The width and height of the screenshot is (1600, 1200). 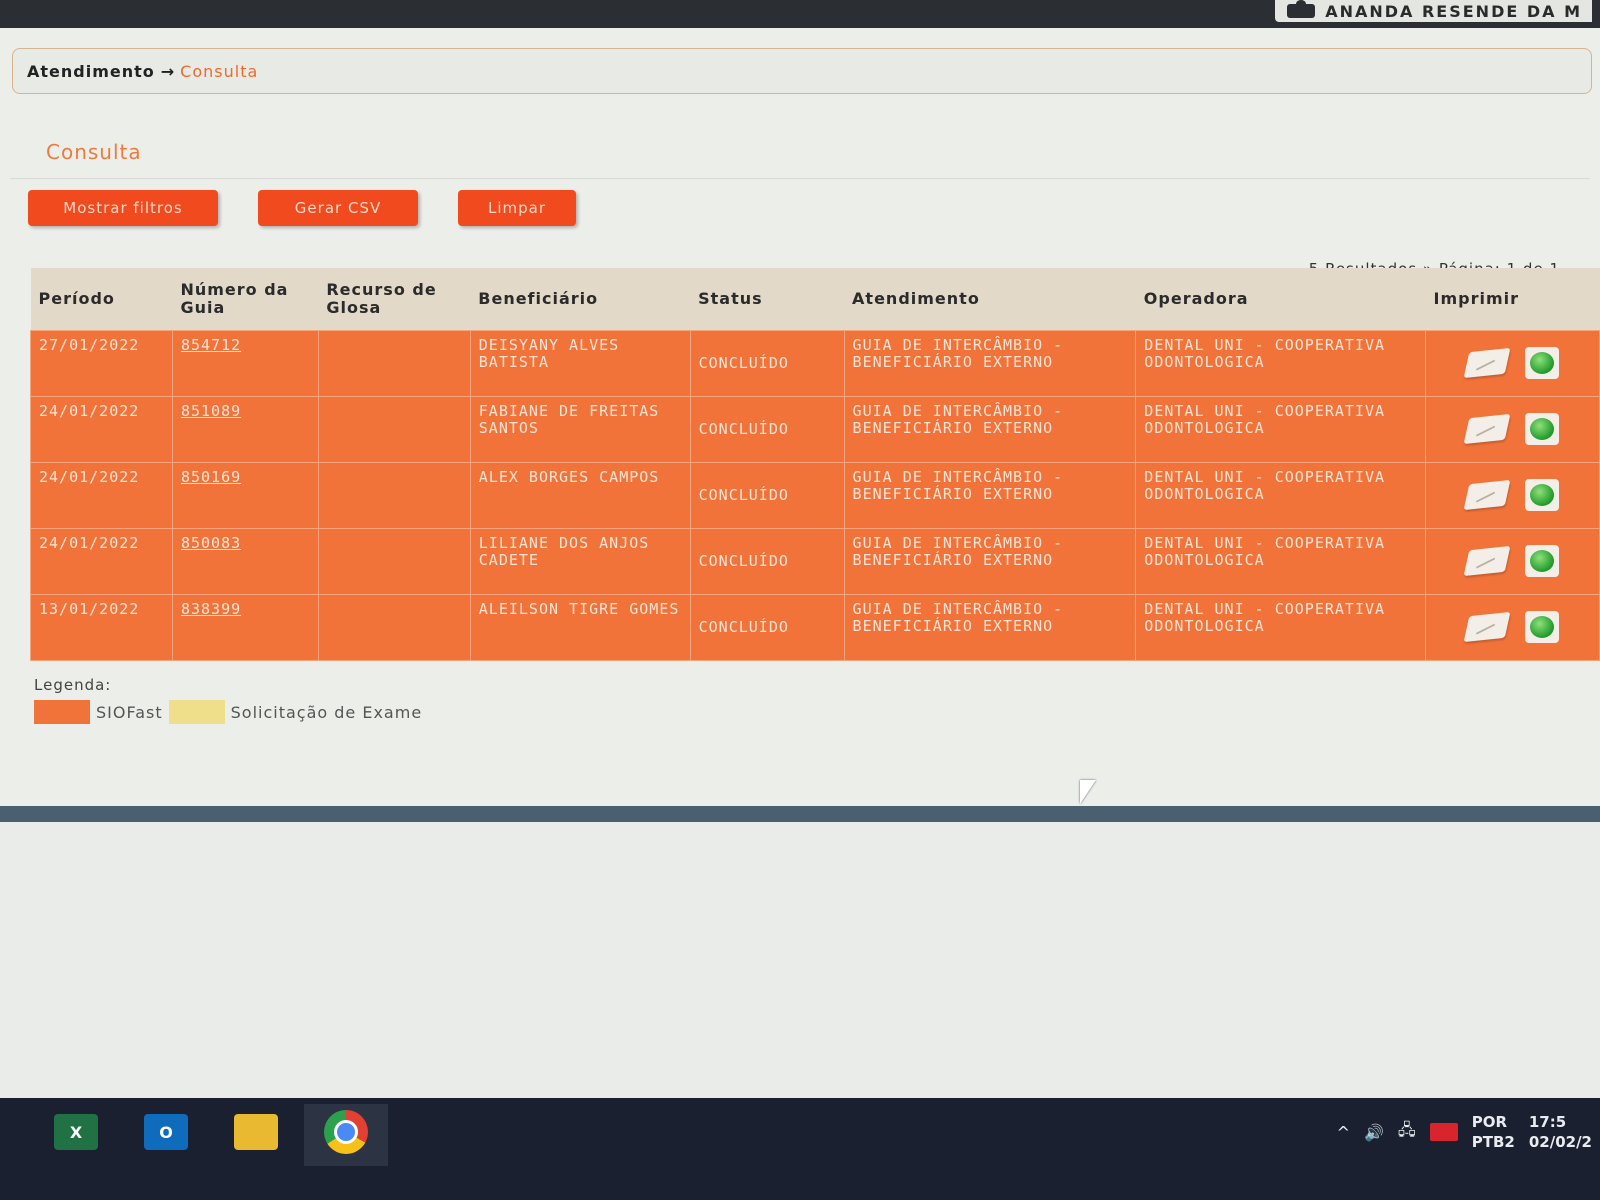 I want to click on legend: SIOFast Solicitação de Exame, so click(x=228, y=712).